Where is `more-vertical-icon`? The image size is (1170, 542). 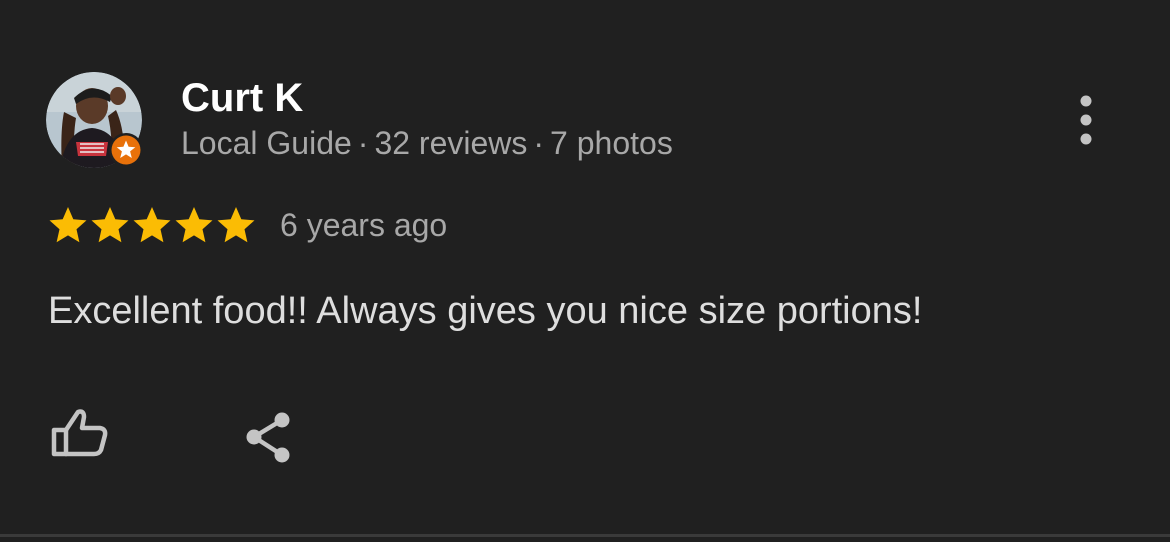
more-vertical-icon is located at coordinates (1086, 120).